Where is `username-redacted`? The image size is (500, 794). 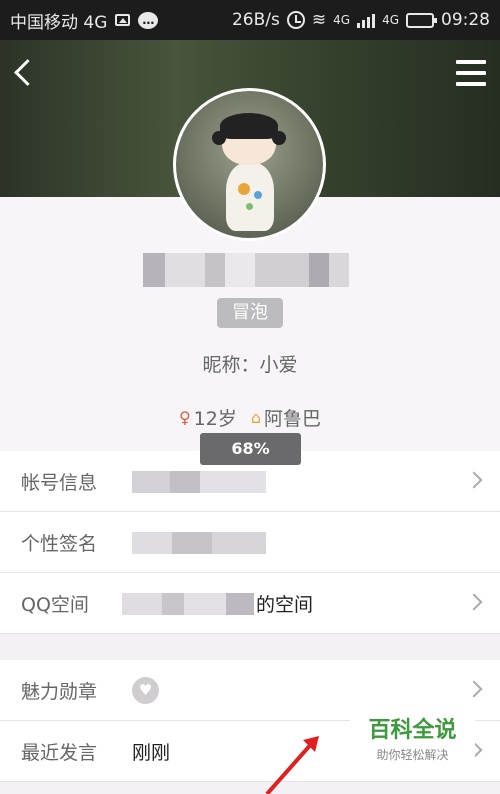 username-redacted is located at coordinates (246, 270).